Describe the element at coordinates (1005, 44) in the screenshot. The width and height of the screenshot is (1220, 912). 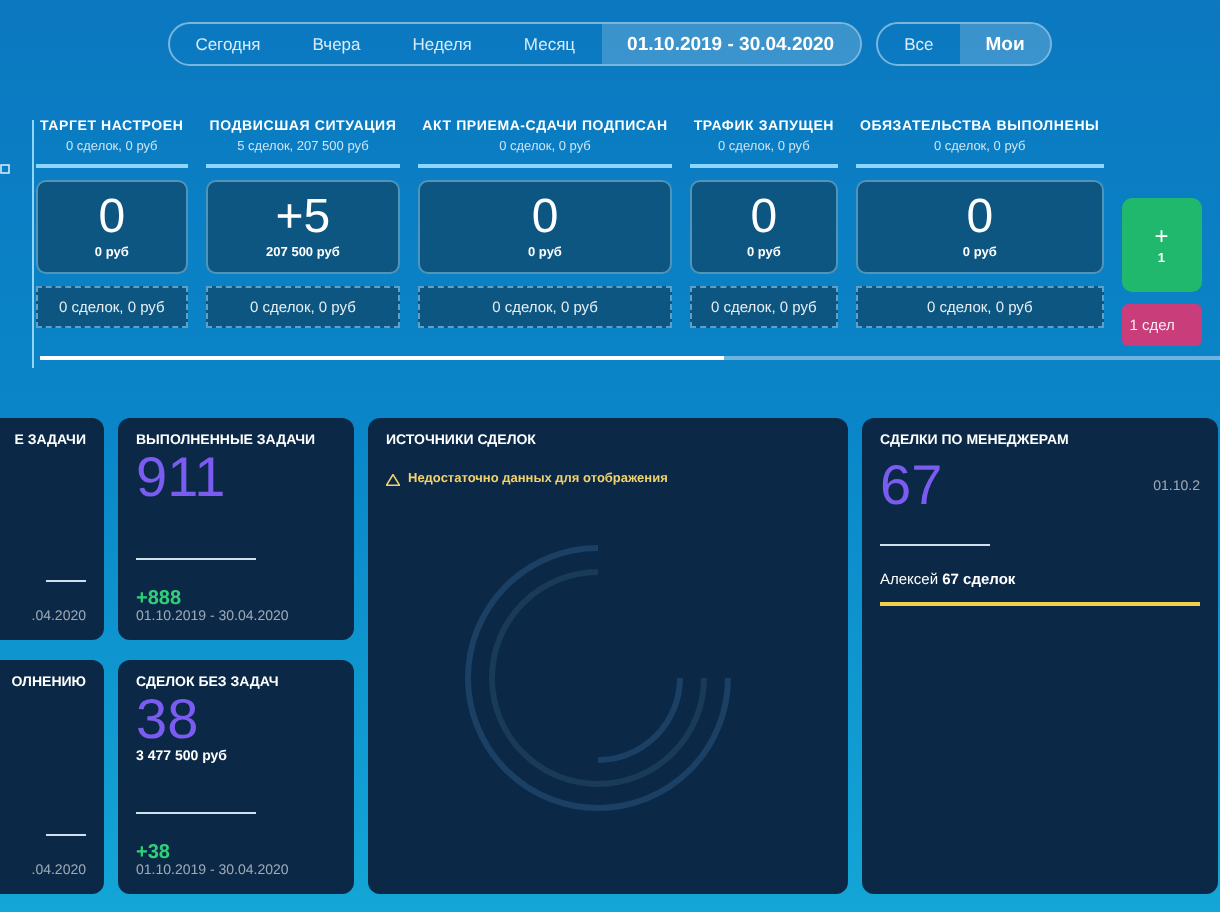
I see `filter-tab: Мои` at that location.